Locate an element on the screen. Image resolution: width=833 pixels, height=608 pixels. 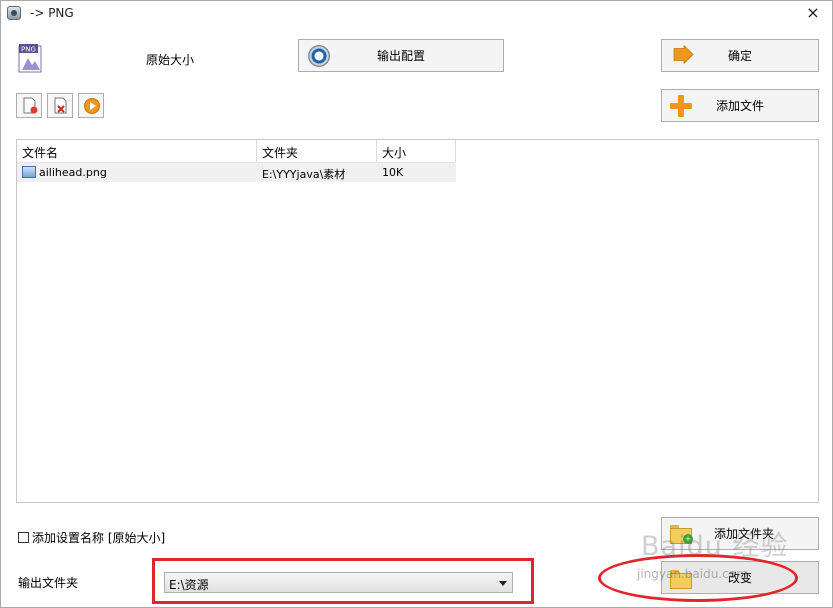
original-size-label: 原始大小 is located at coordinates (170, 60).